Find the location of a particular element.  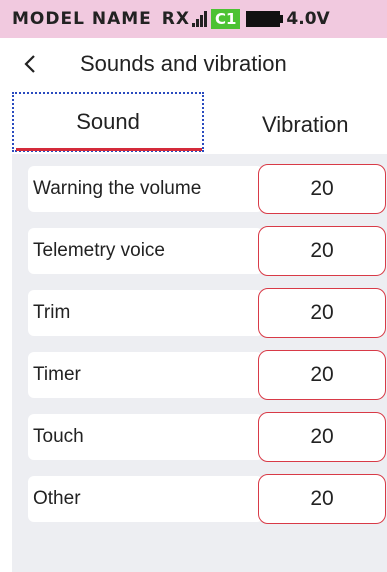

back-button is located at coordinates (30, 64).